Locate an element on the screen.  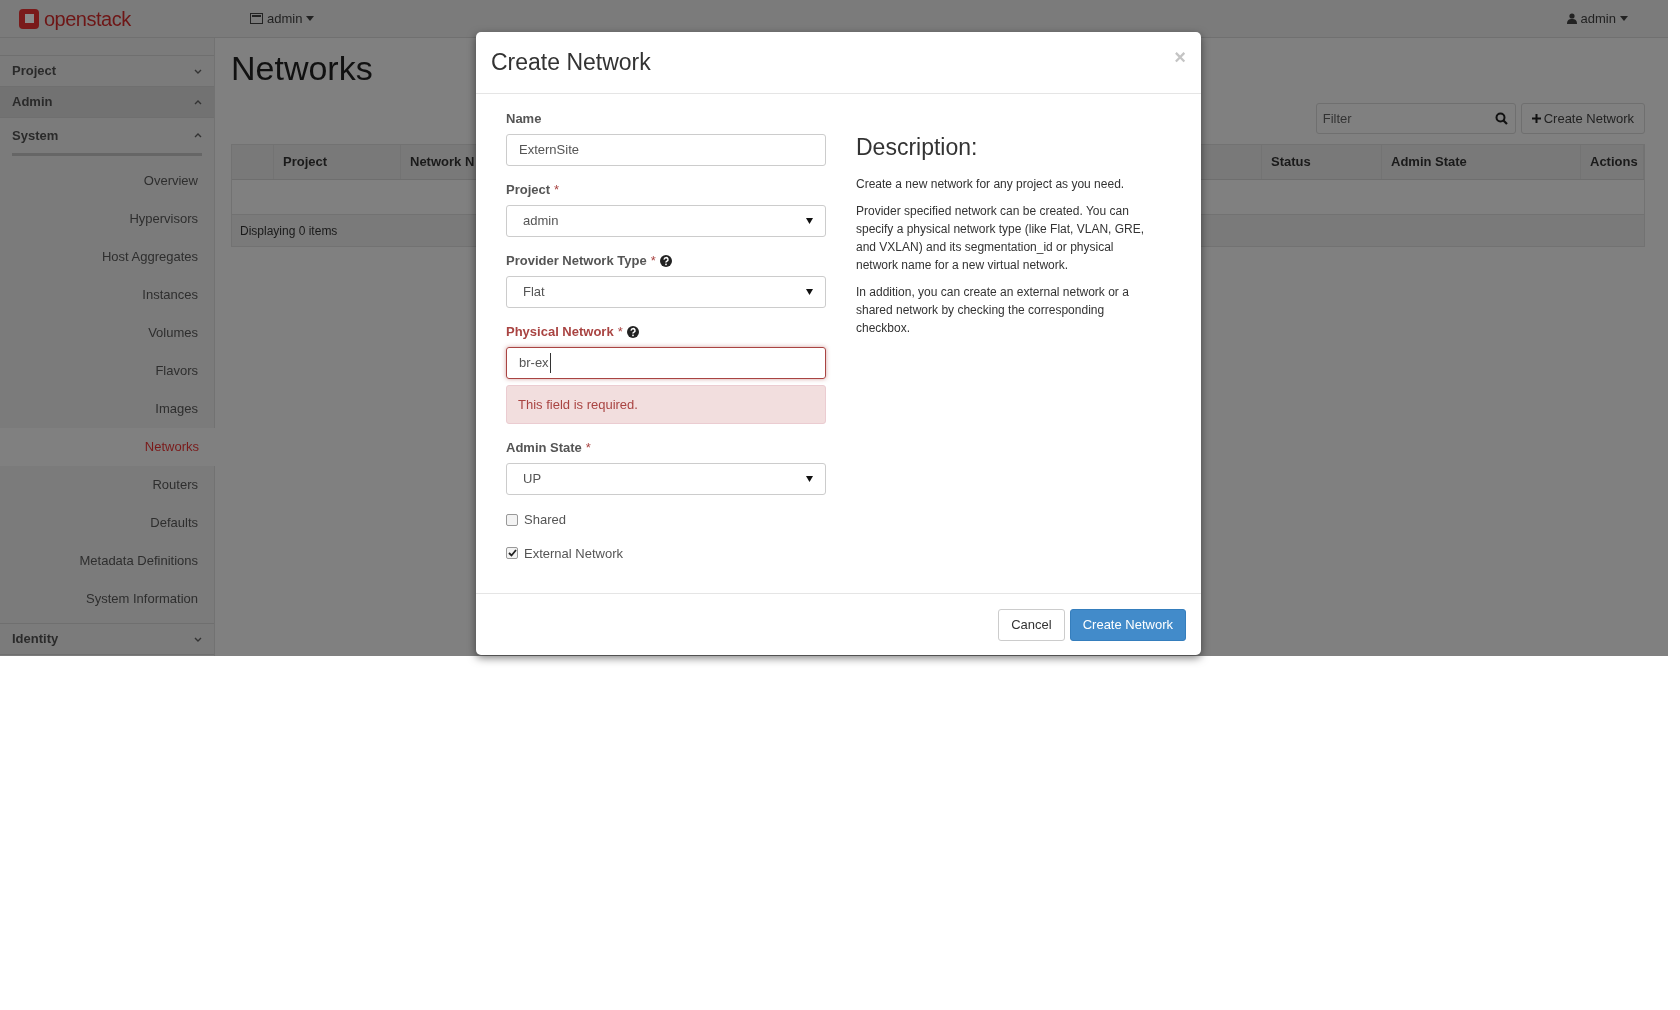
column-header: Status is located at coordinates (1291, 162).